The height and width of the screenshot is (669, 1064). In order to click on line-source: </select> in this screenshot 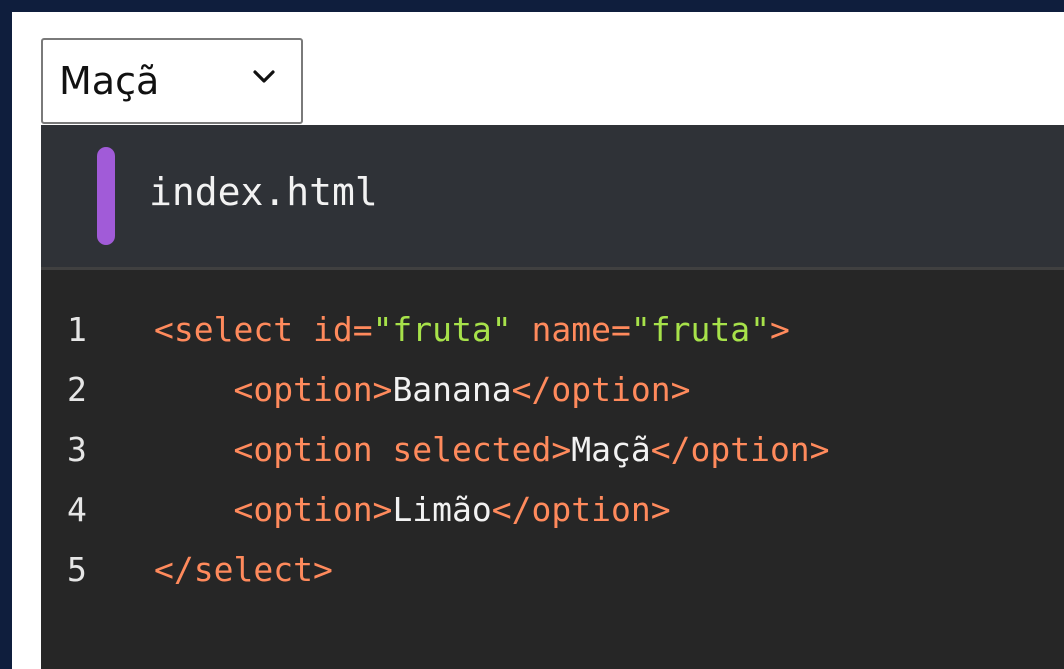, I will do `click(243, 570)`.